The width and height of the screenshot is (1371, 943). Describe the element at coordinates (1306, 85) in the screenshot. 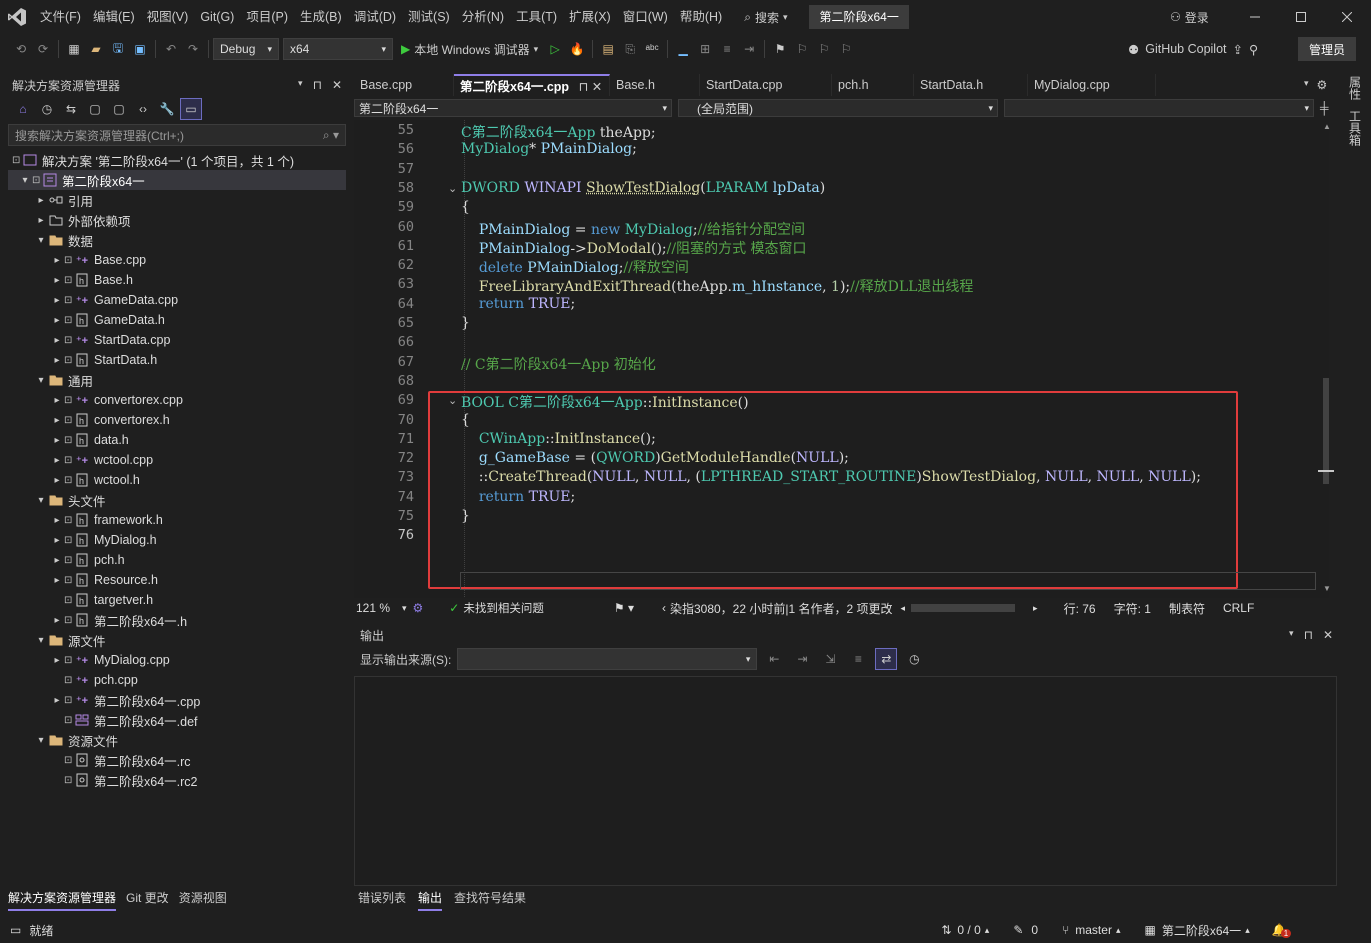

I see `tab-list-icon: ▾` at that location.